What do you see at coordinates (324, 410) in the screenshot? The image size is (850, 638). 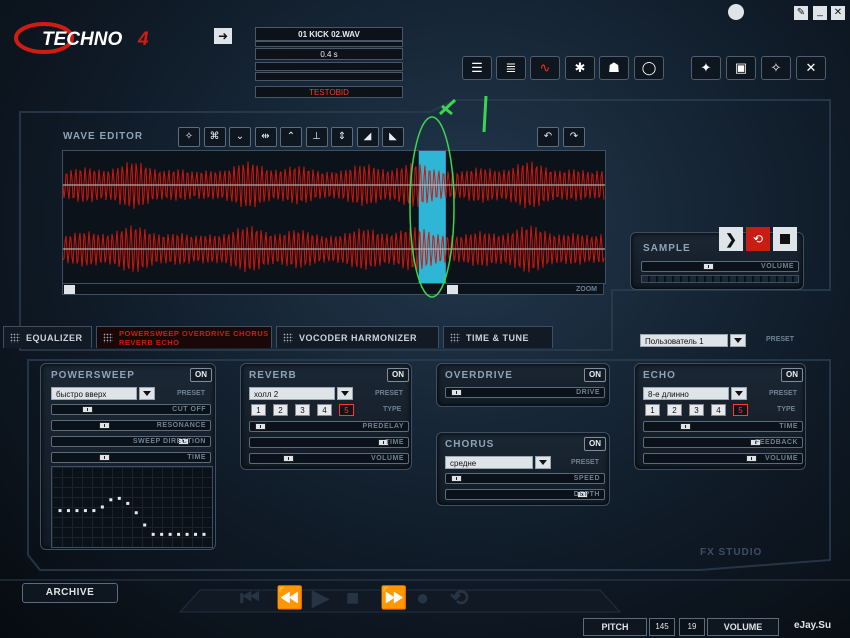 I see `type-button-4: 4` at bounding box center [324, 410].